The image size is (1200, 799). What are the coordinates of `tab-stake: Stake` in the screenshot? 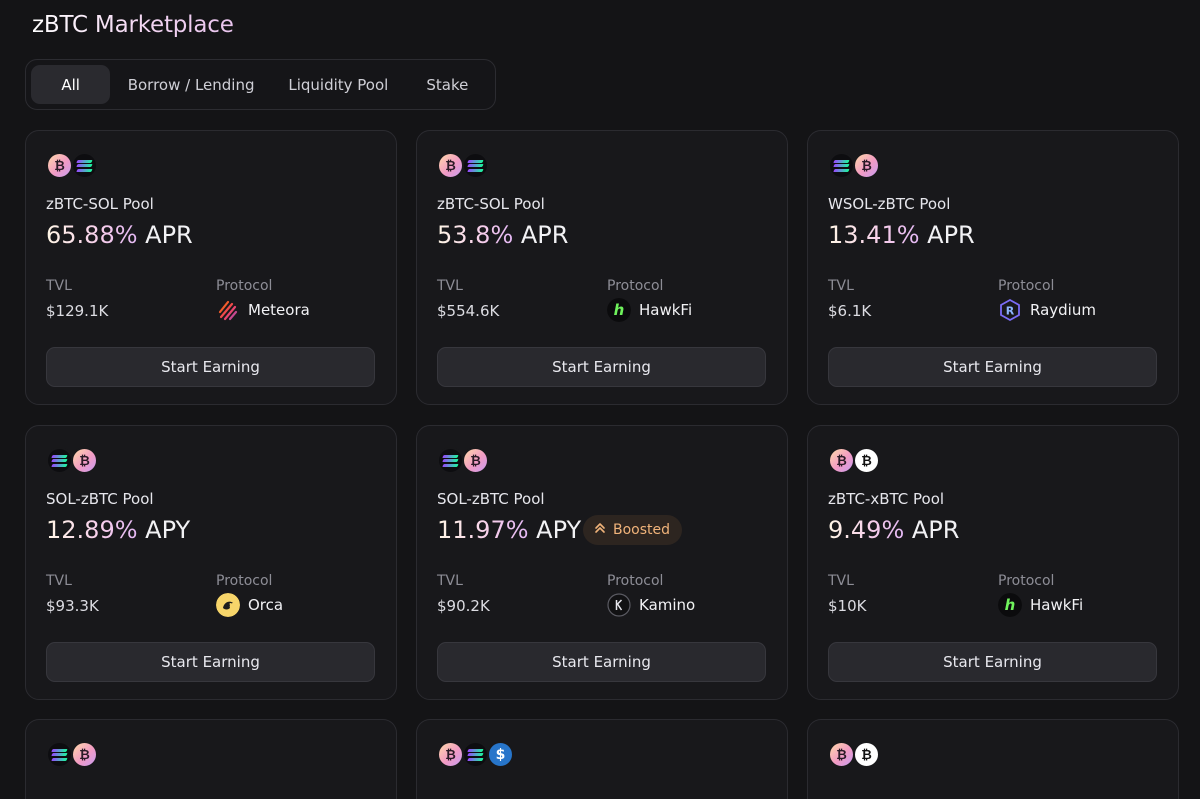 It's located at (447, 84).